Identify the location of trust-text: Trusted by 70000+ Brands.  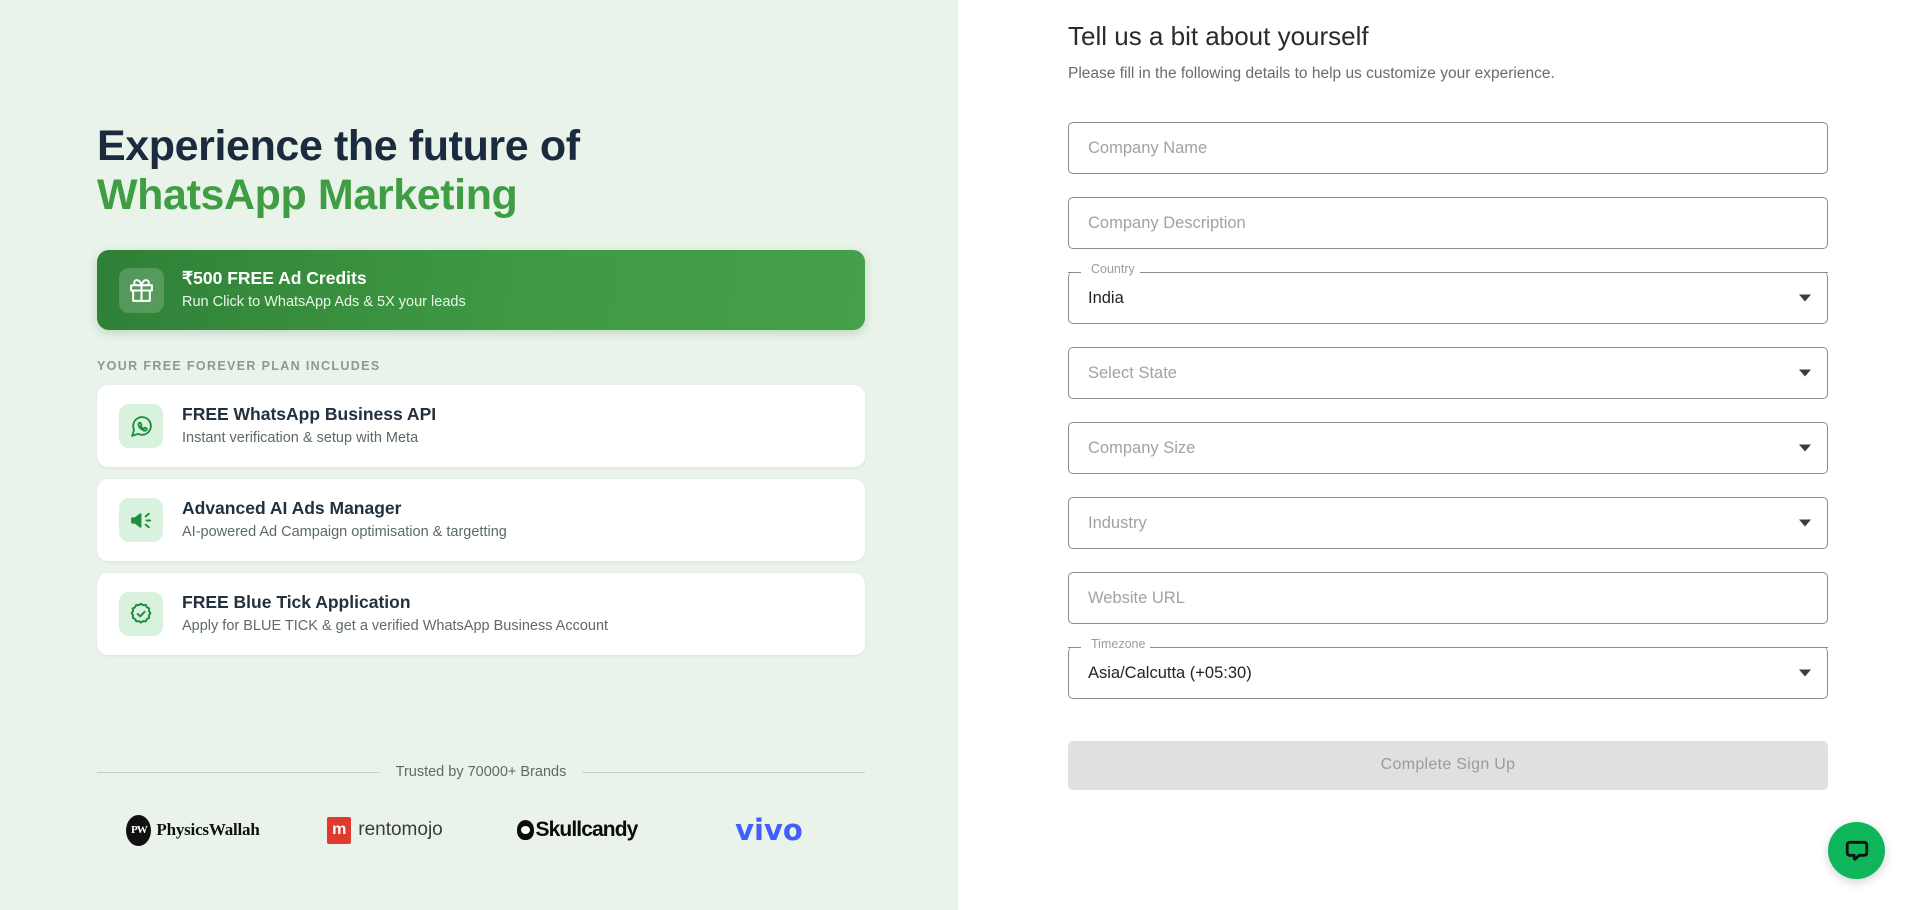
(481, 772).